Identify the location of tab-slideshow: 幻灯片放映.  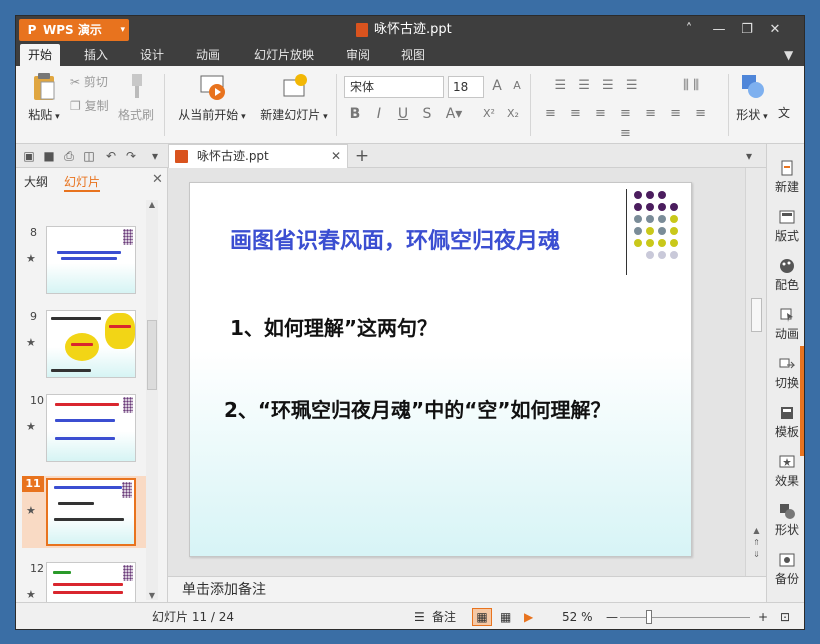
(284, 55).